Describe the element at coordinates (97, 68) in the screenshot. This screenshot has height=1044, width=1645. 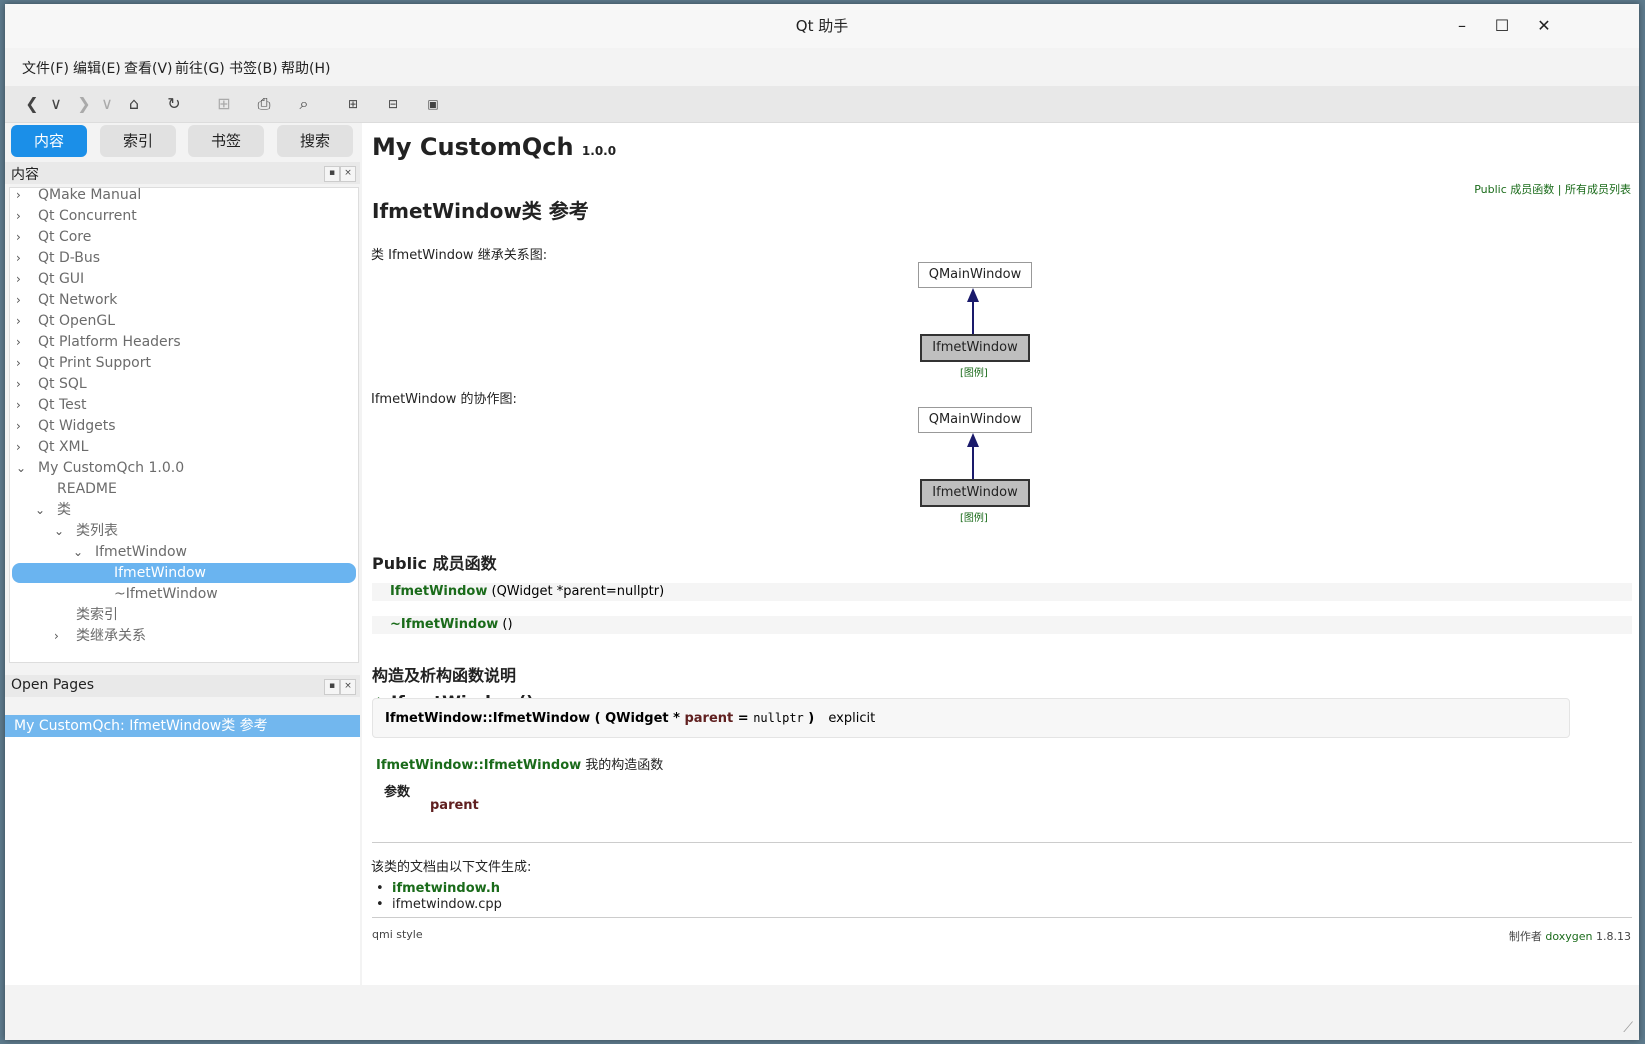
I see `menu-edit: 编辑(E)` at that location.